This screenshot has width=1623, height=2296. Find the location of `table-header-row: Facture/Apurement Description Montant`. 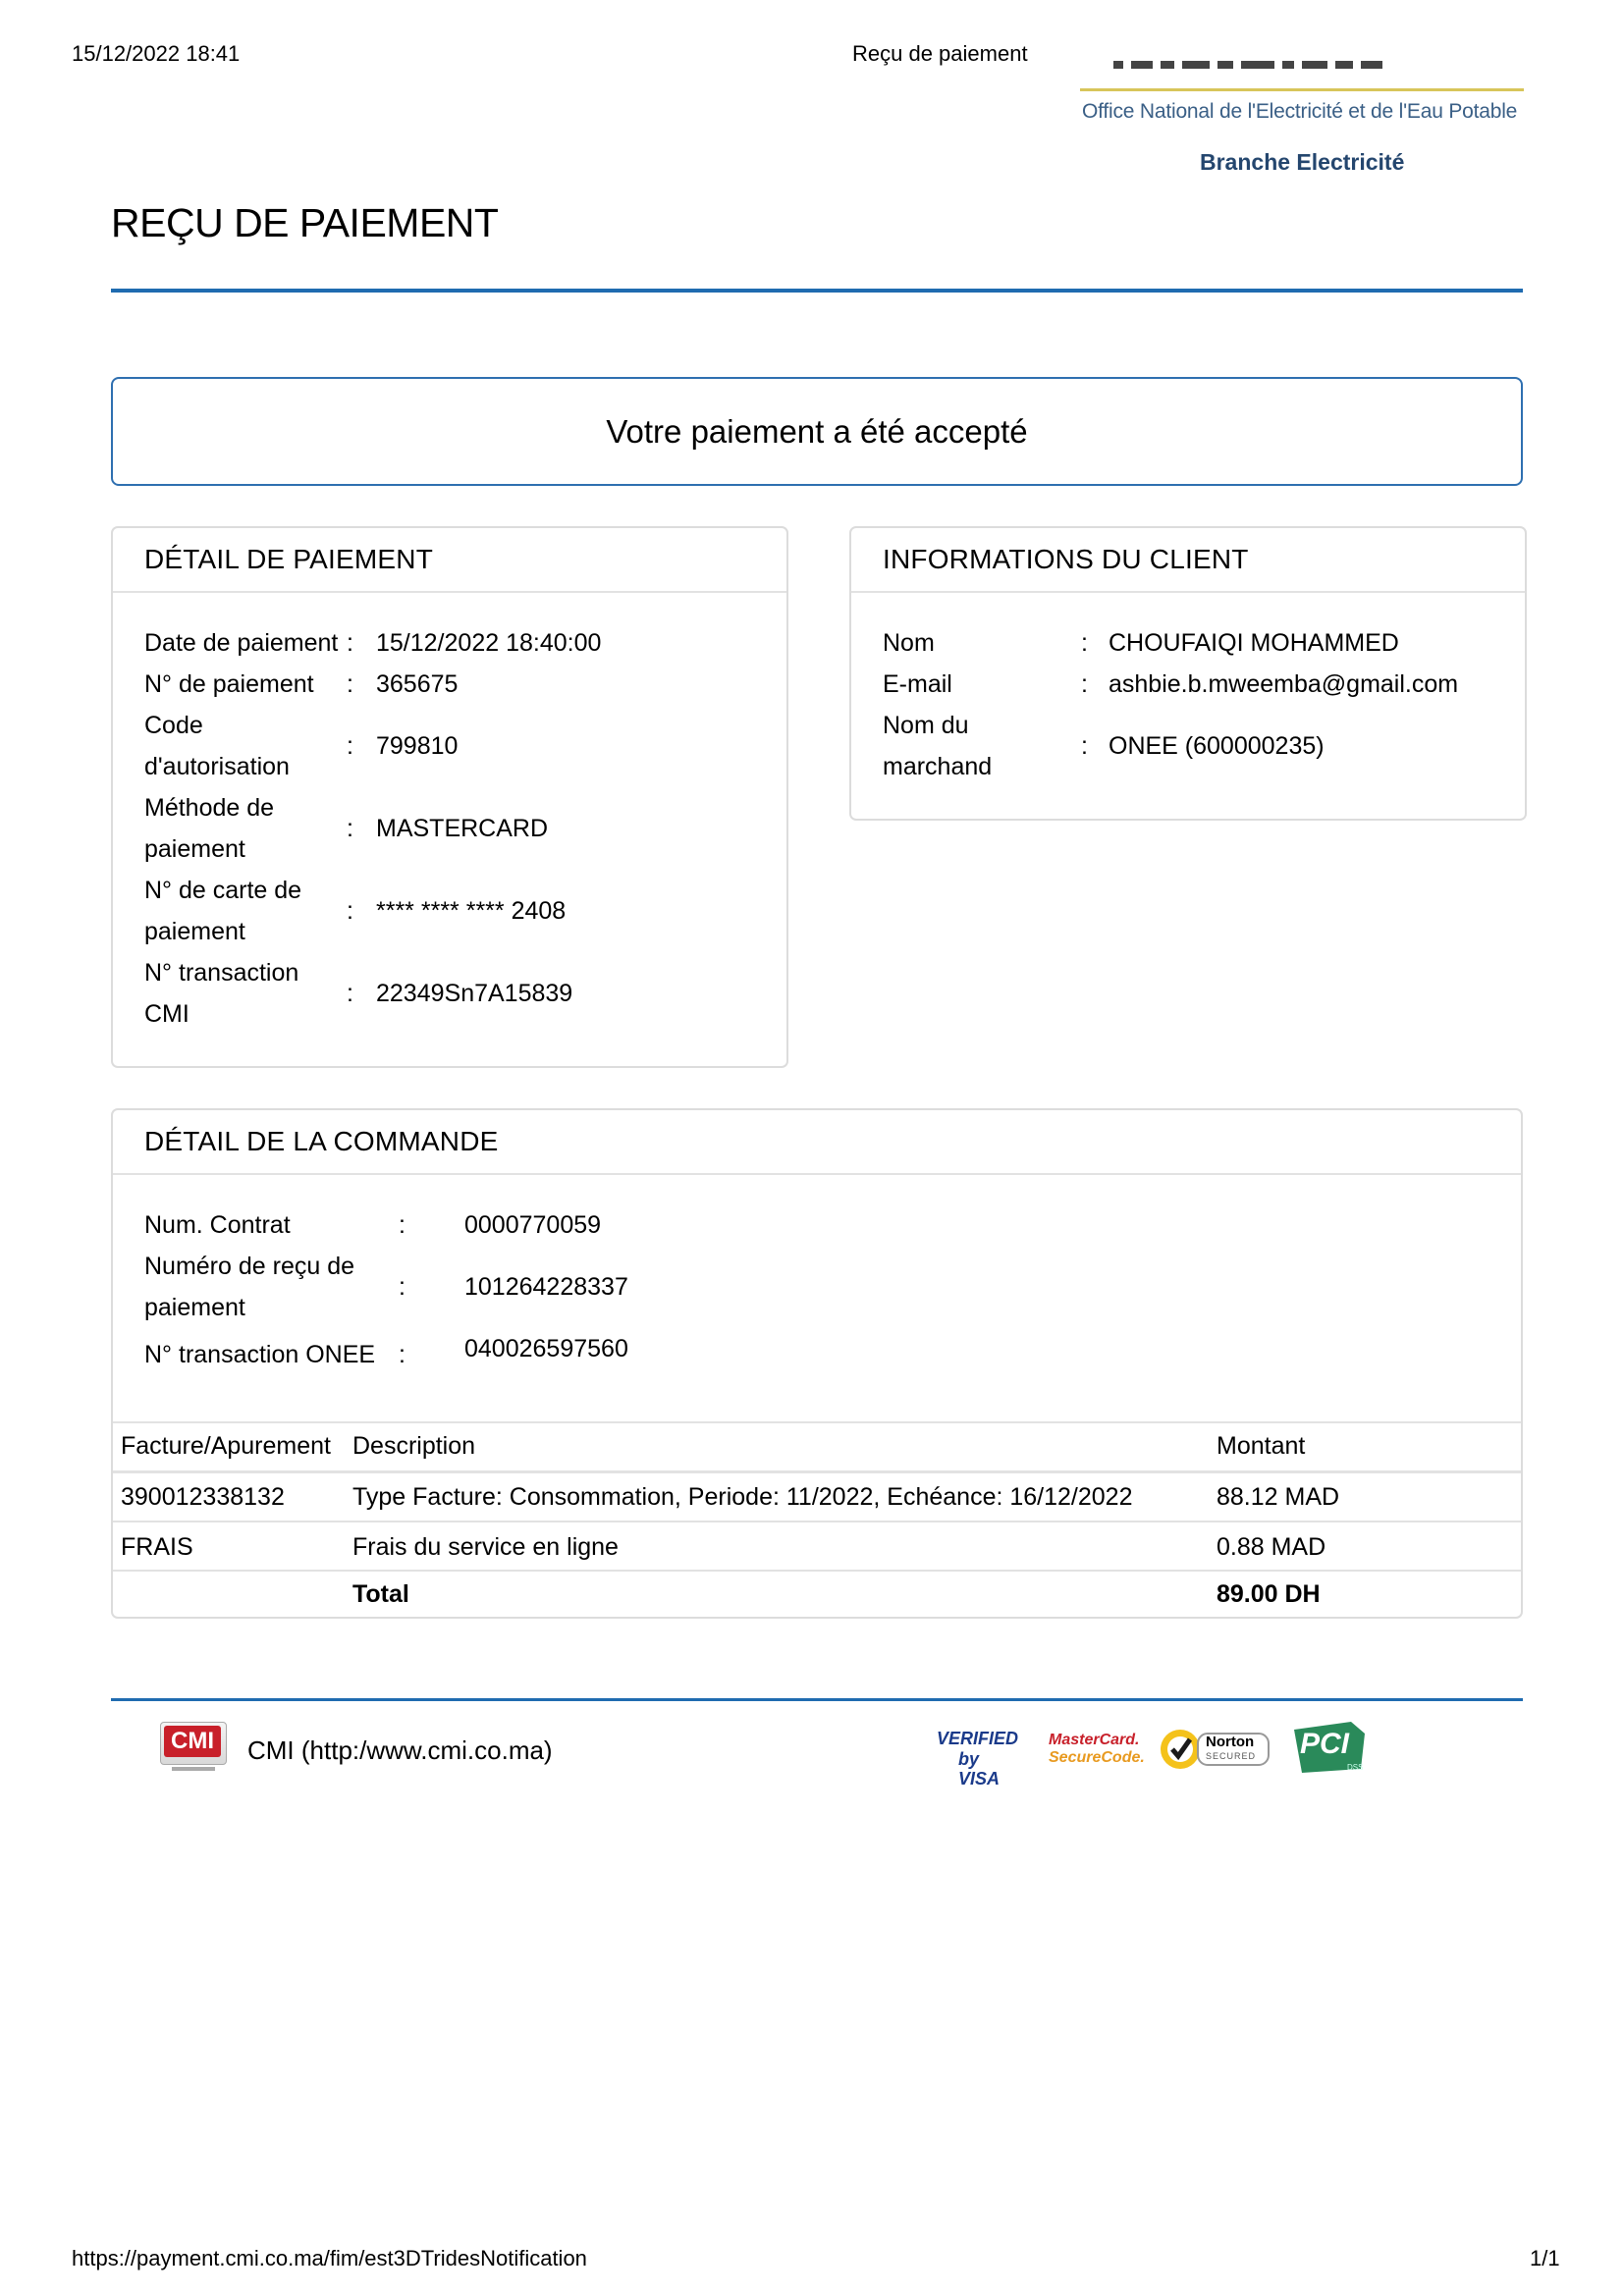

table-header-row: Facture/Apurement Description Montant is located at coordinates (817, 1448).